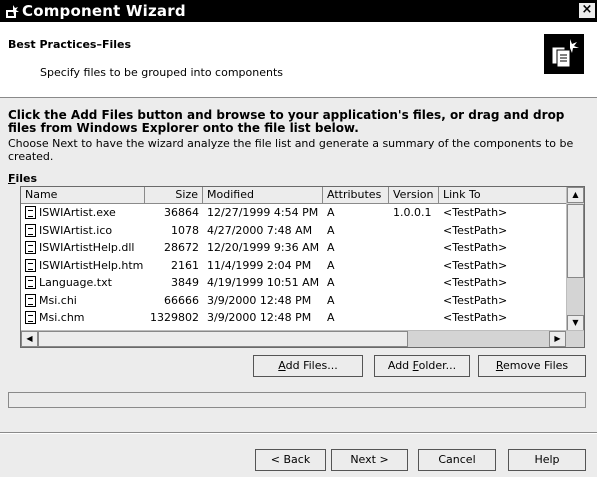 The image size is (597, 477). Describe the element at coordinates (587, 10) in the screenshot. I see `close-icon: ×` at that location.